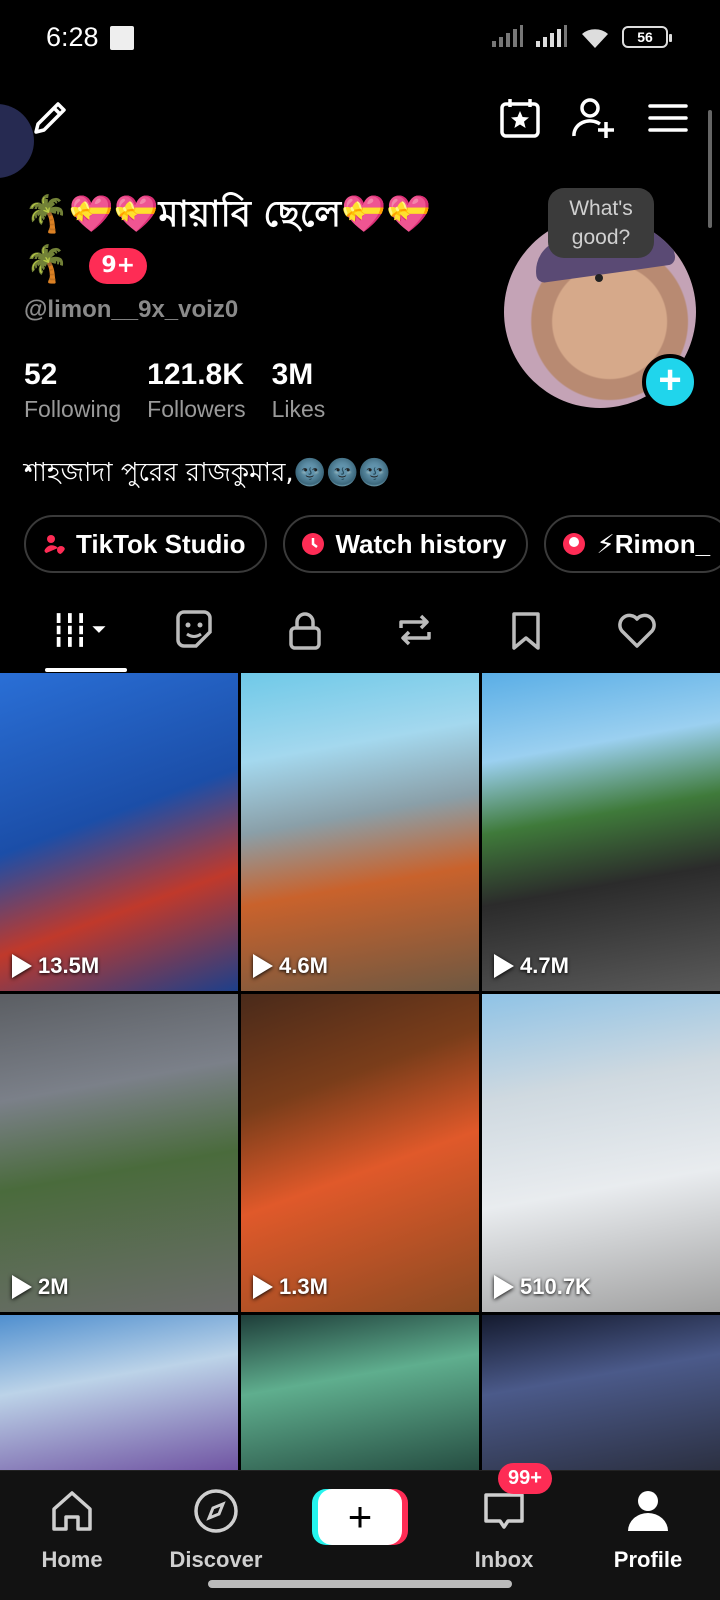 The image size is (720, 1600). Describe the element at coordinates (710, 169) in the screenshot. I see `scroll-indicator` at that location.